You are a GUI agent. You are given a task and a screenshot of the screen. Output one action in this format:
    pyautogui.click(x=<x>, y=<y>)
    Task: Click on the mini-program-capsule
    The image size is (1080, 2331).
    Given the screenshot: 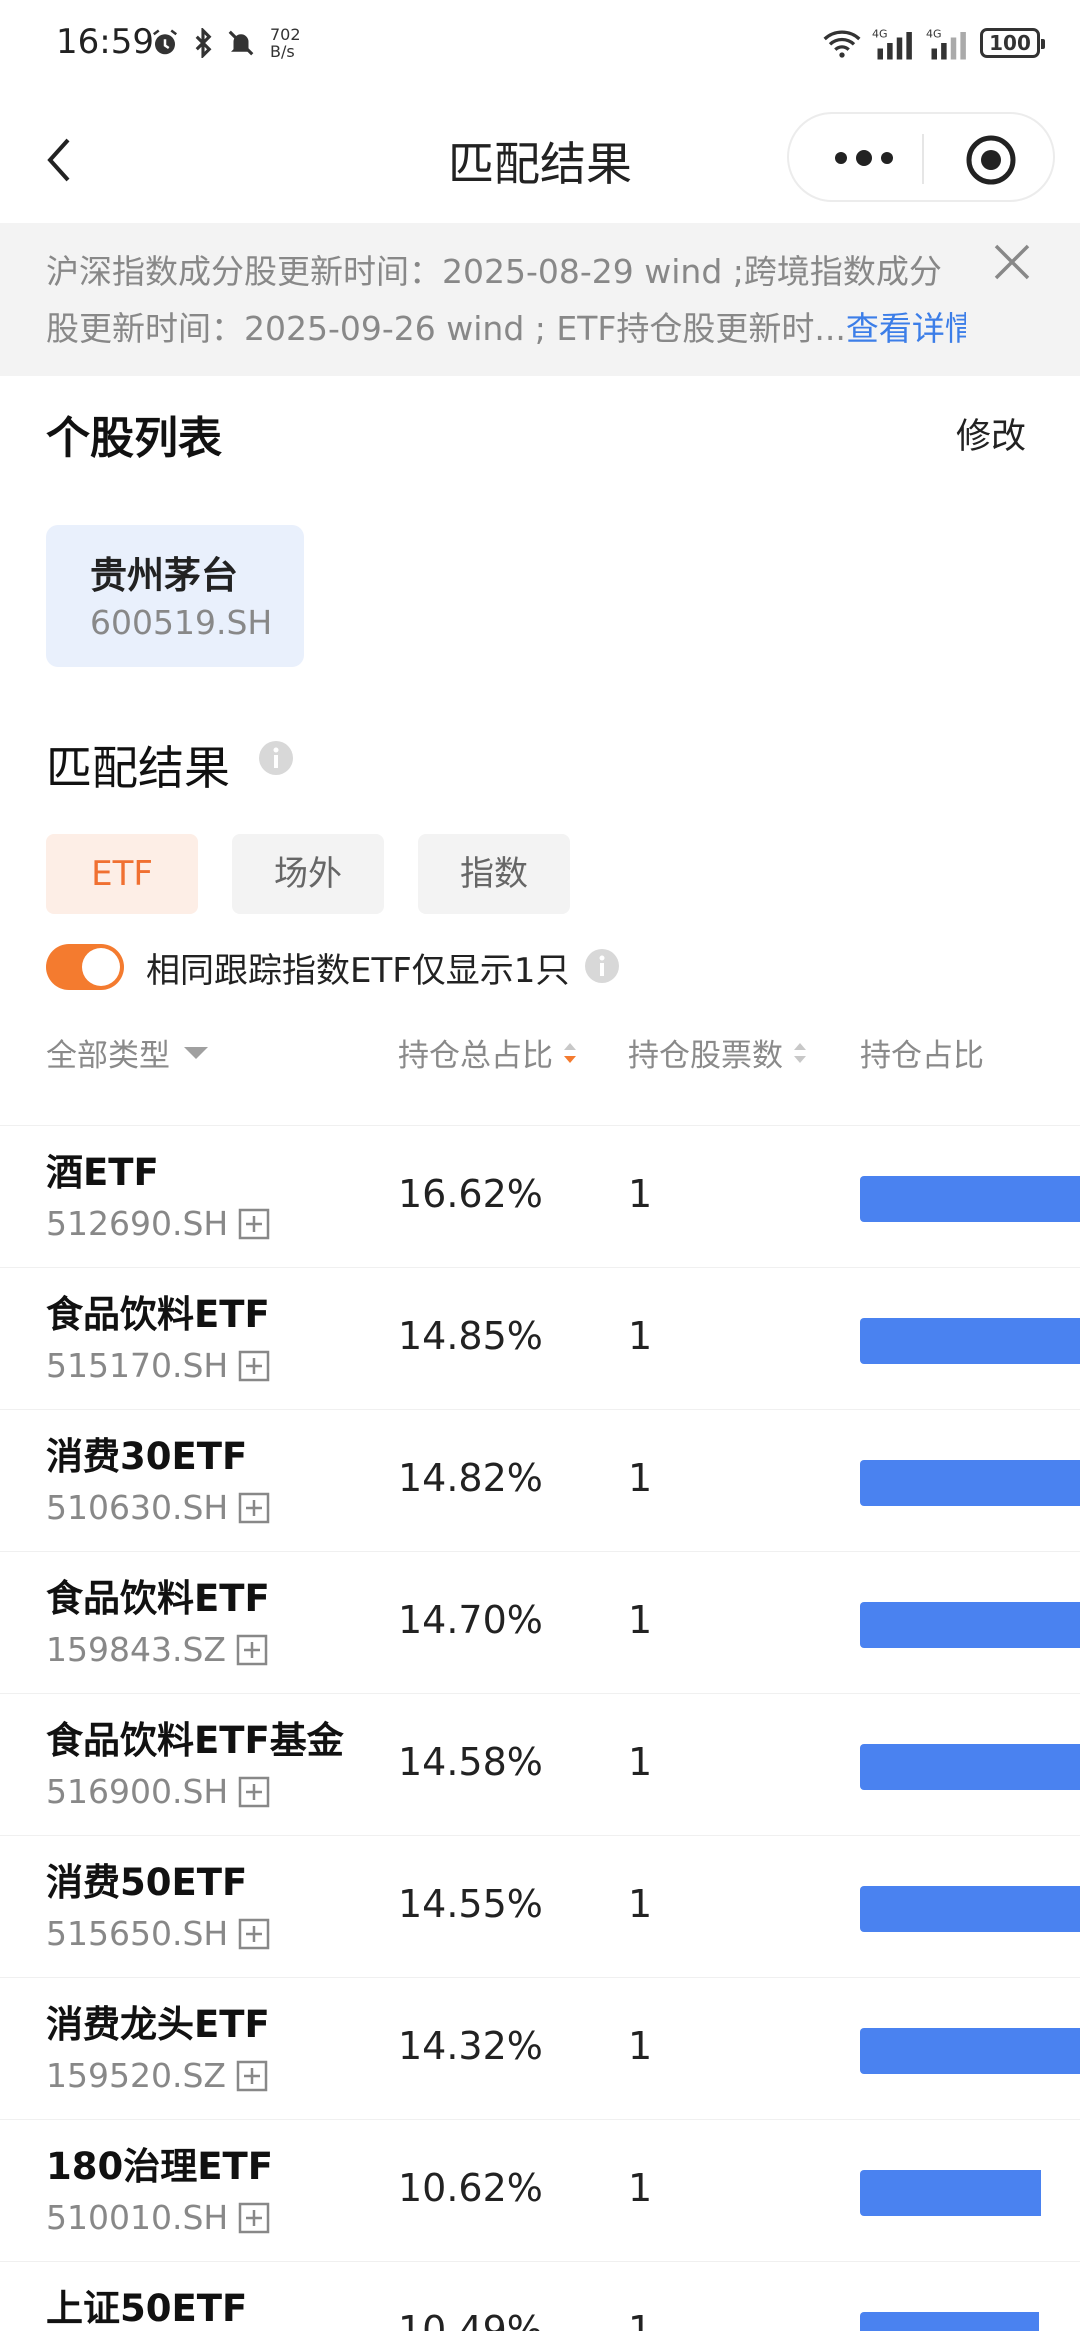 What is the action you would take?
    pyautogui.click(x=921, y=157)
    